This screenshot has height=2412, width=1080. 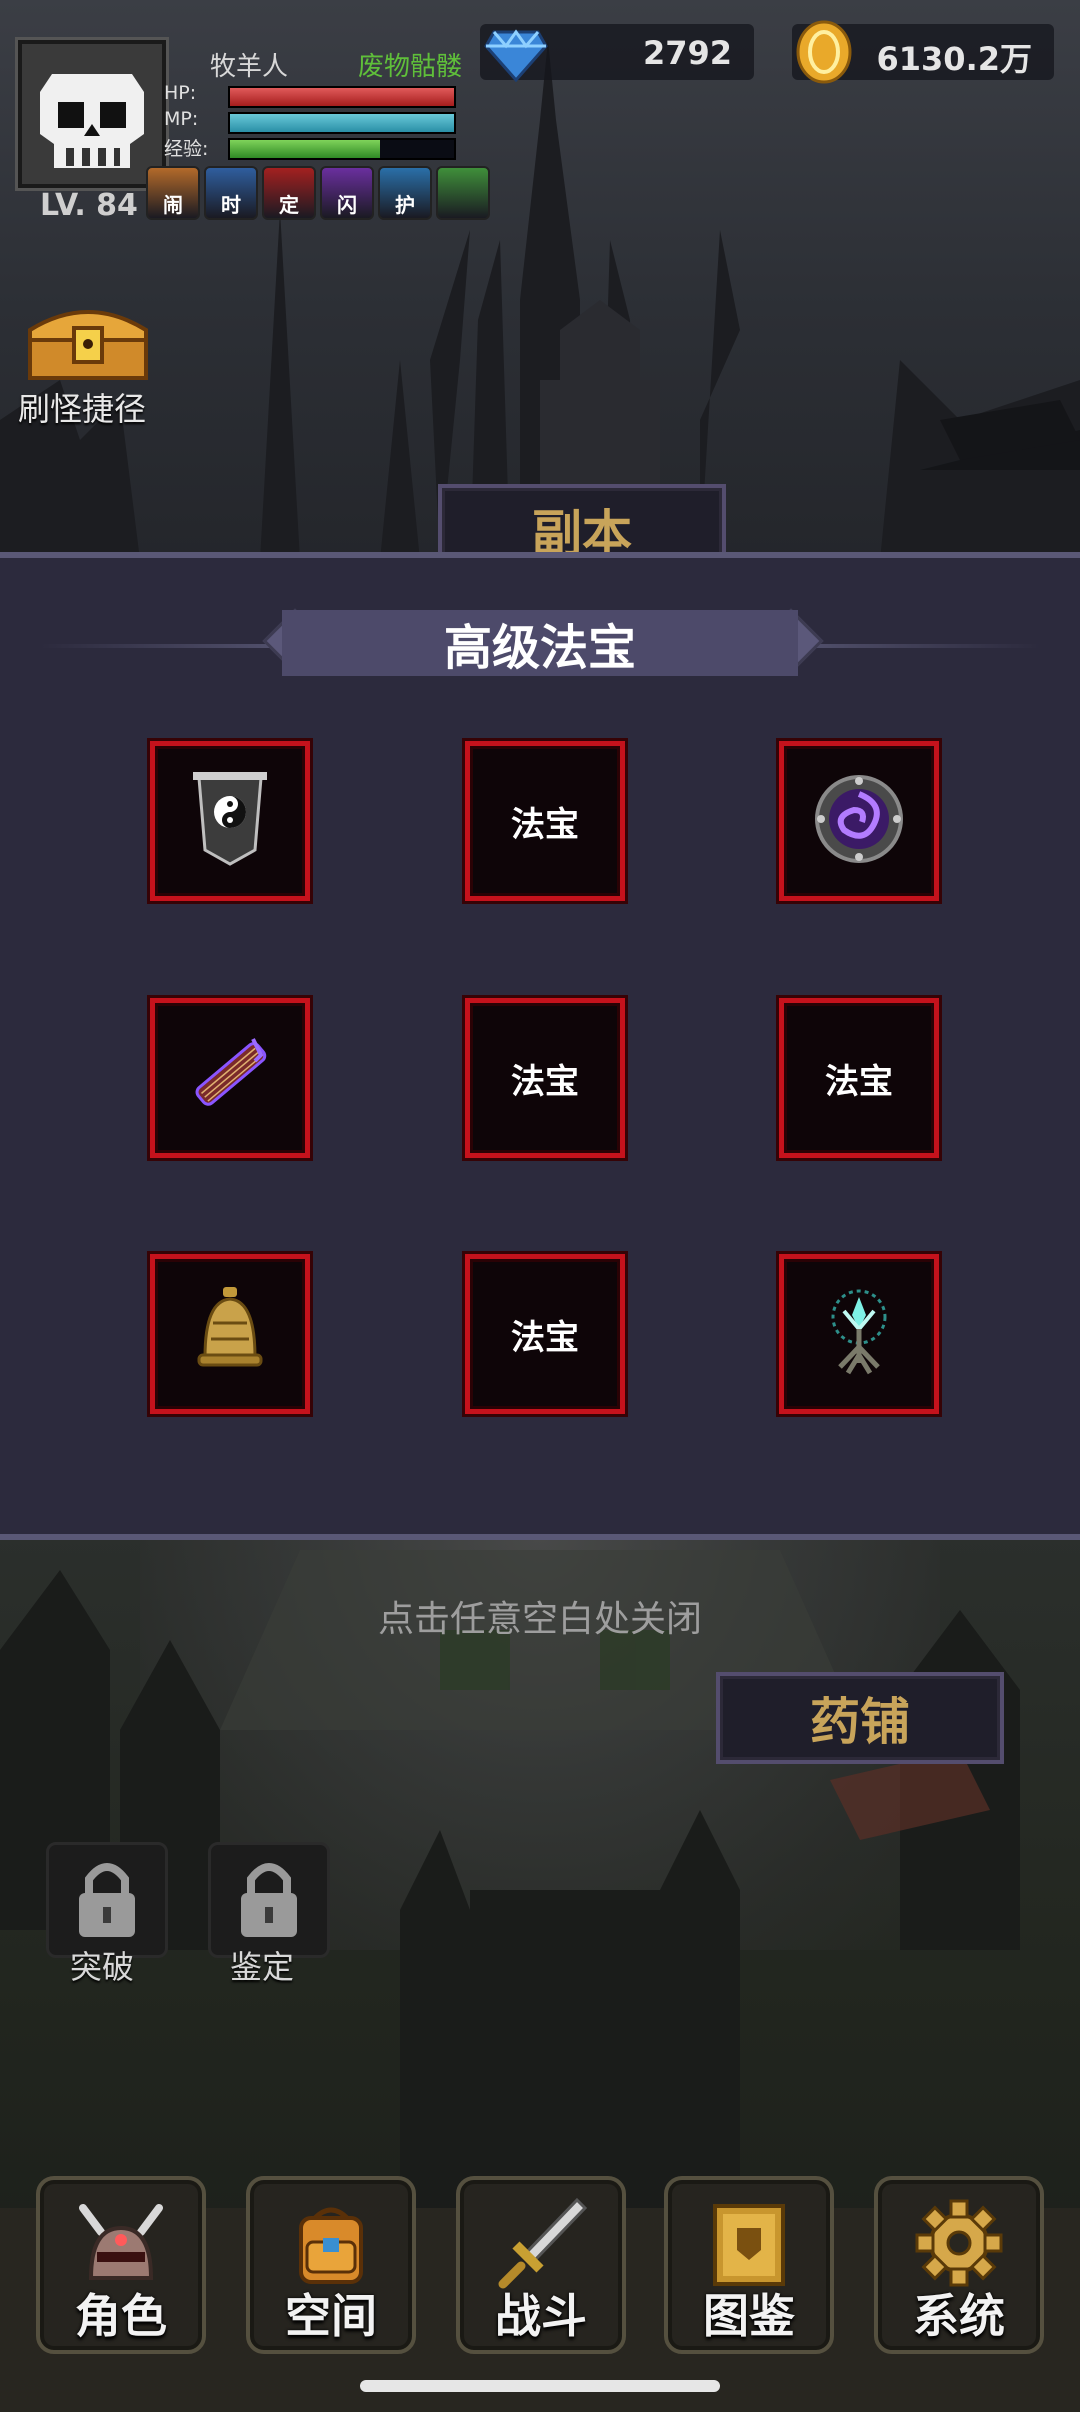 What do you see at coordinates (617, 53) in the screenshot?
I see `gem-counter: 2792` at bounding box center [617, 53].